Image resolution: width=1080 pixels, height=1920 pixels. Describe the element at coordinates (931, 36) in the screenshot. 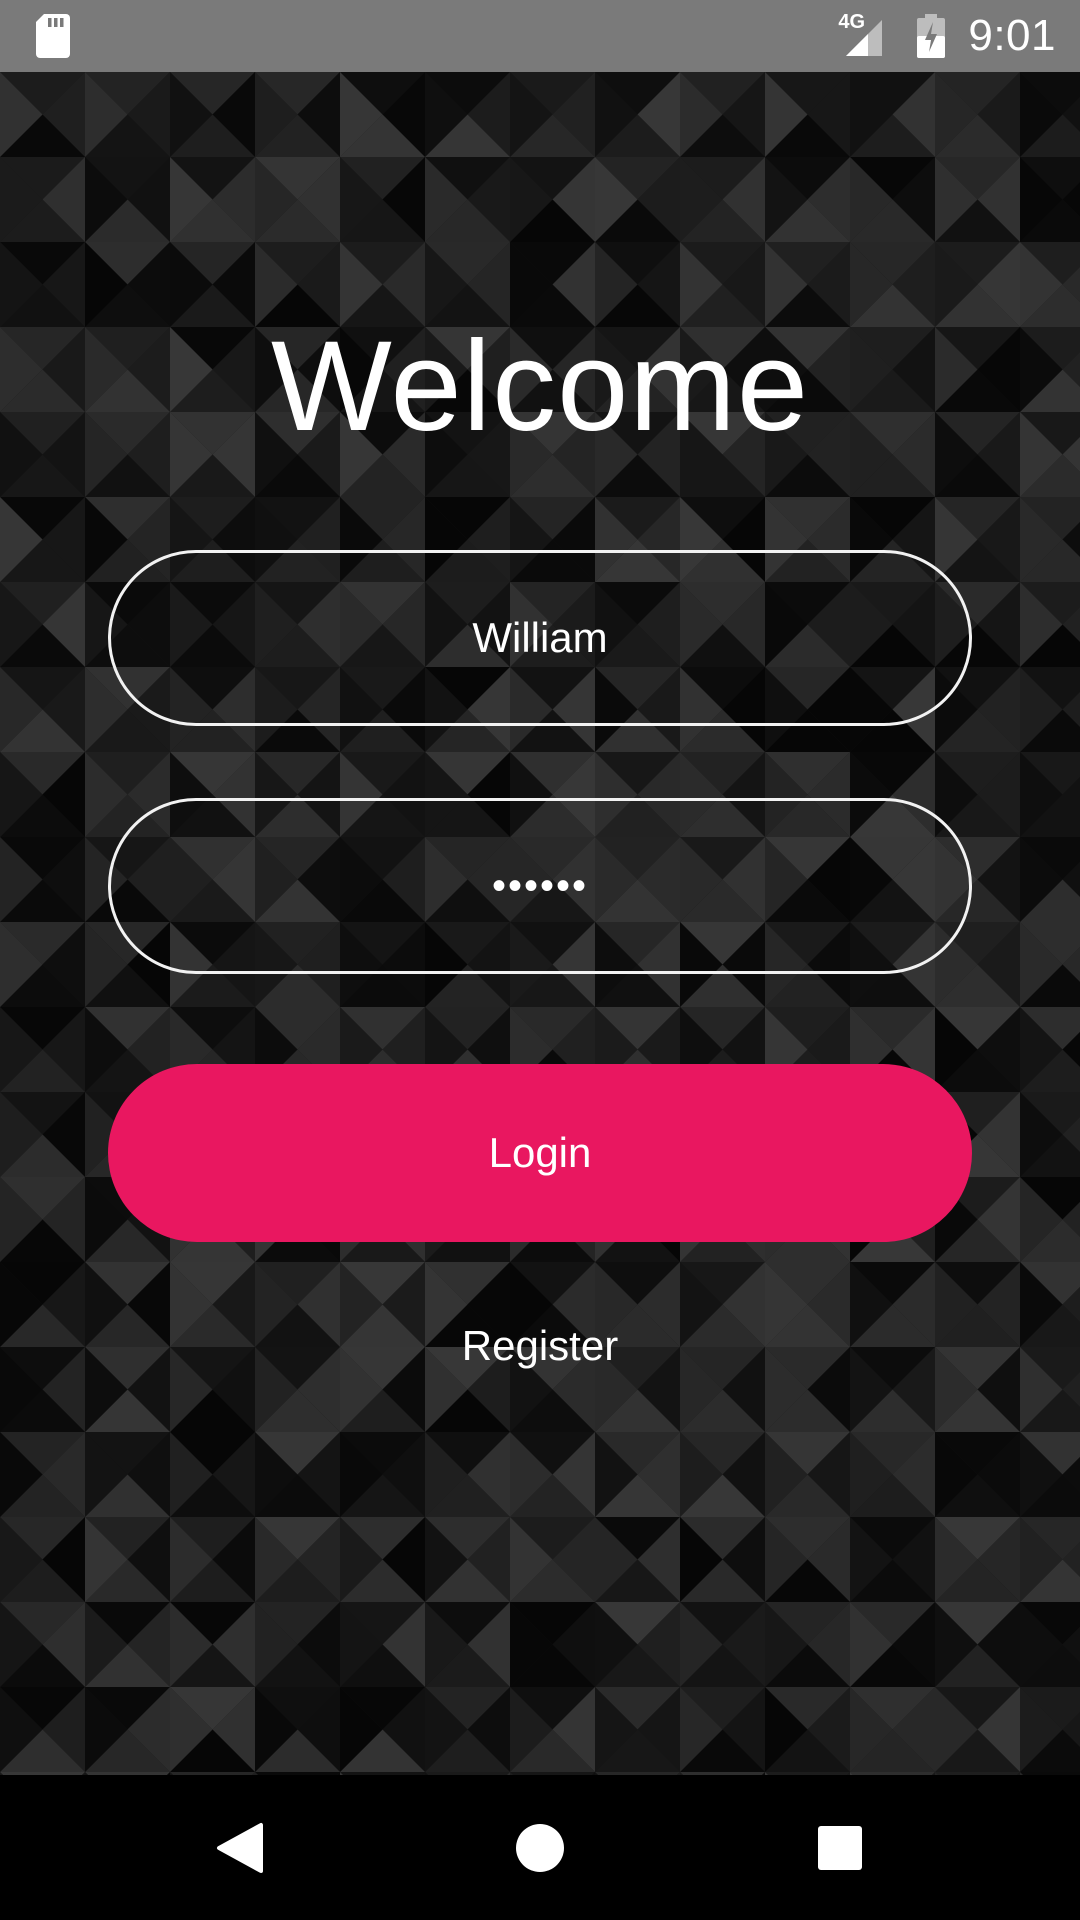

I see `battery-charging-icon` at that location.